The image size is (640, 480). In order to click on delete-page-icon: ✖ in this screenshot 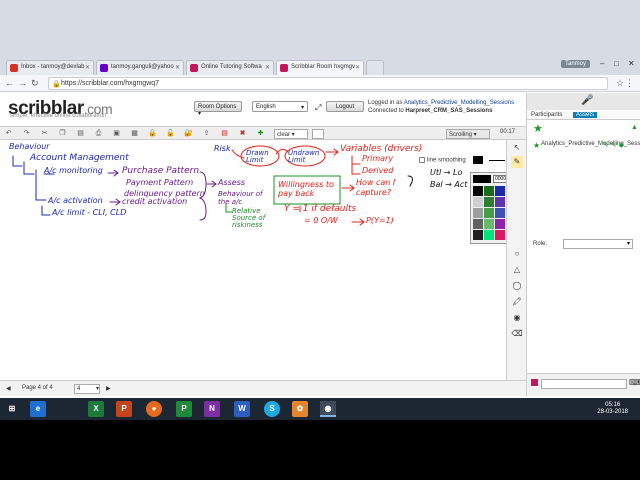, I will do `click(242, 133)`.